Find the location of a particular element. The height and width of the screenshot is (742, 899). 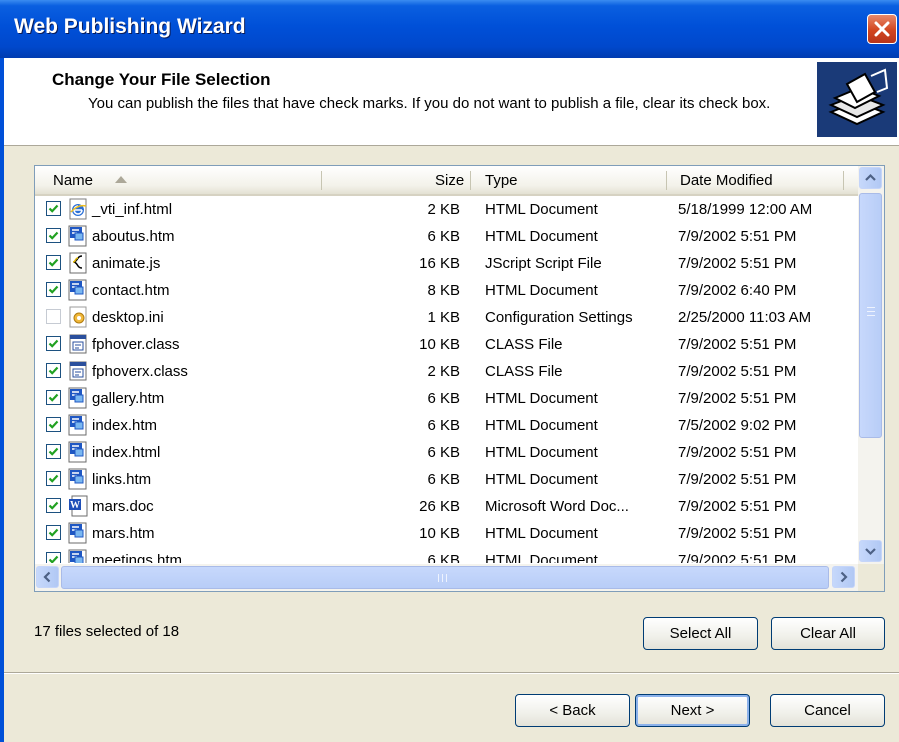

horizontal-scroll-thumb is located at coordinates (445, 577).